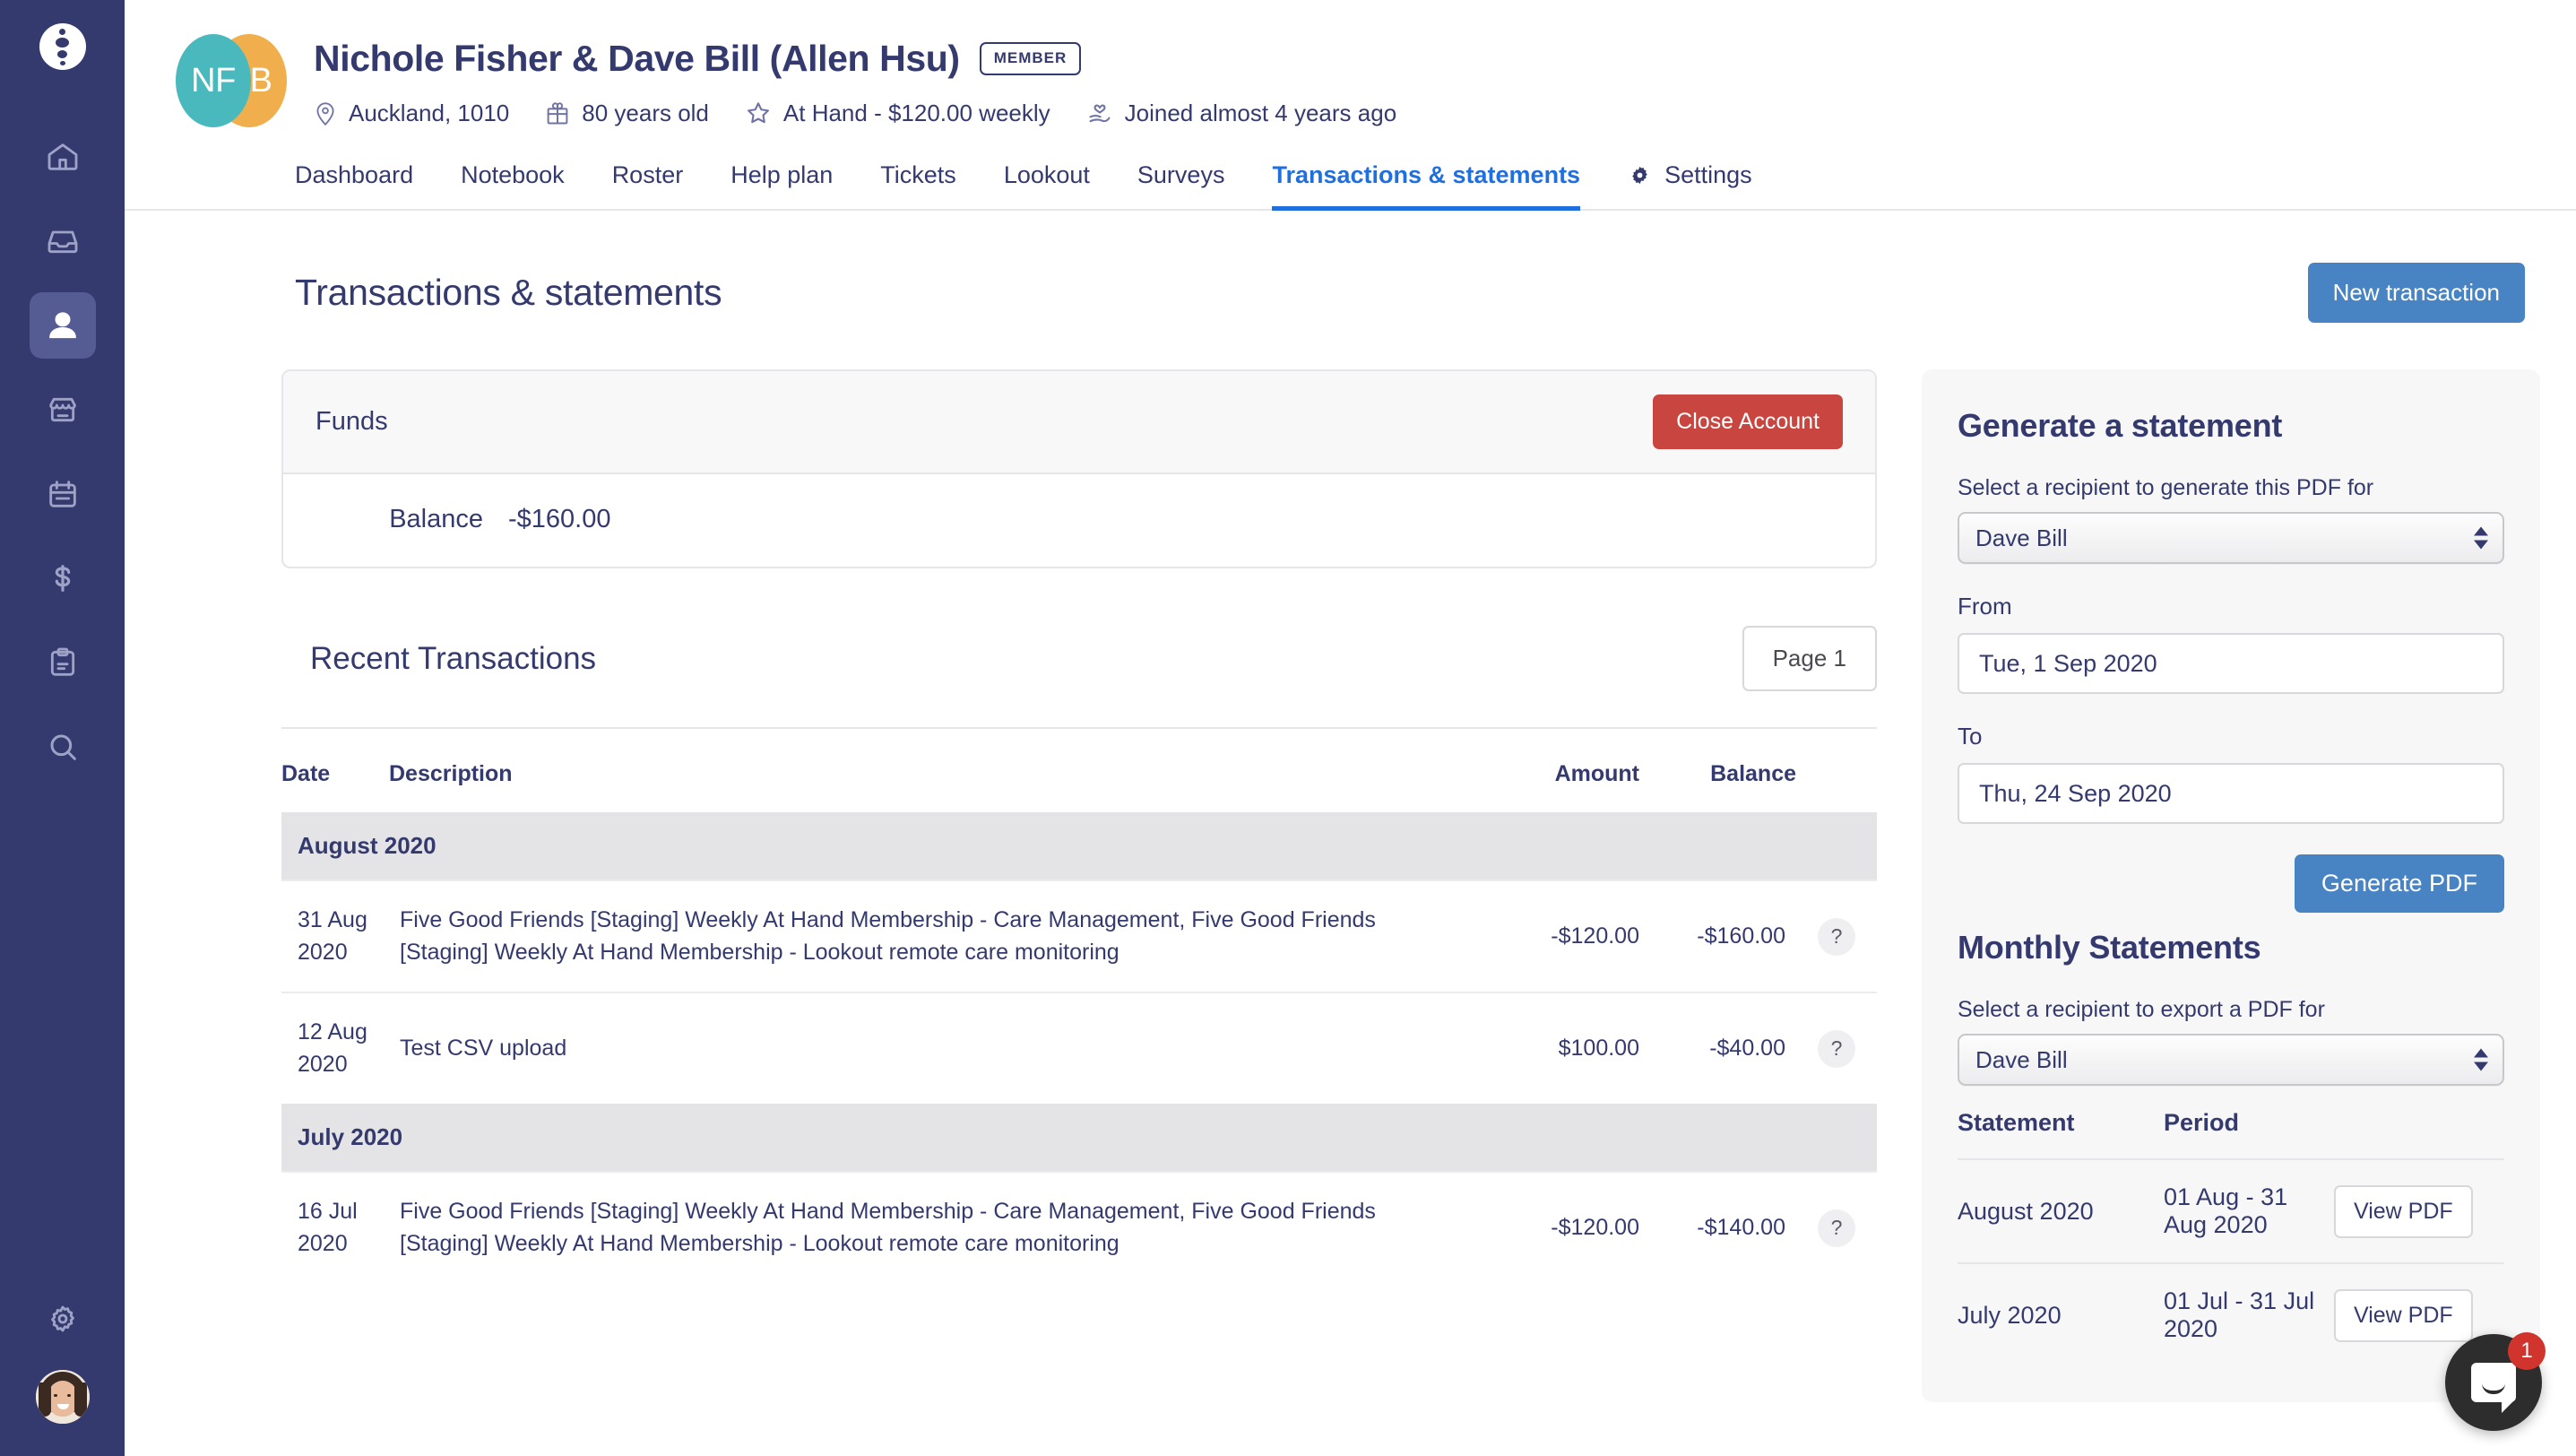 The image size is (2576, 1456). What do you see at coordinates (2481, 538) in the screenshot?
I see `stepper-arrows-icon` at bounding box center [2481, 538].